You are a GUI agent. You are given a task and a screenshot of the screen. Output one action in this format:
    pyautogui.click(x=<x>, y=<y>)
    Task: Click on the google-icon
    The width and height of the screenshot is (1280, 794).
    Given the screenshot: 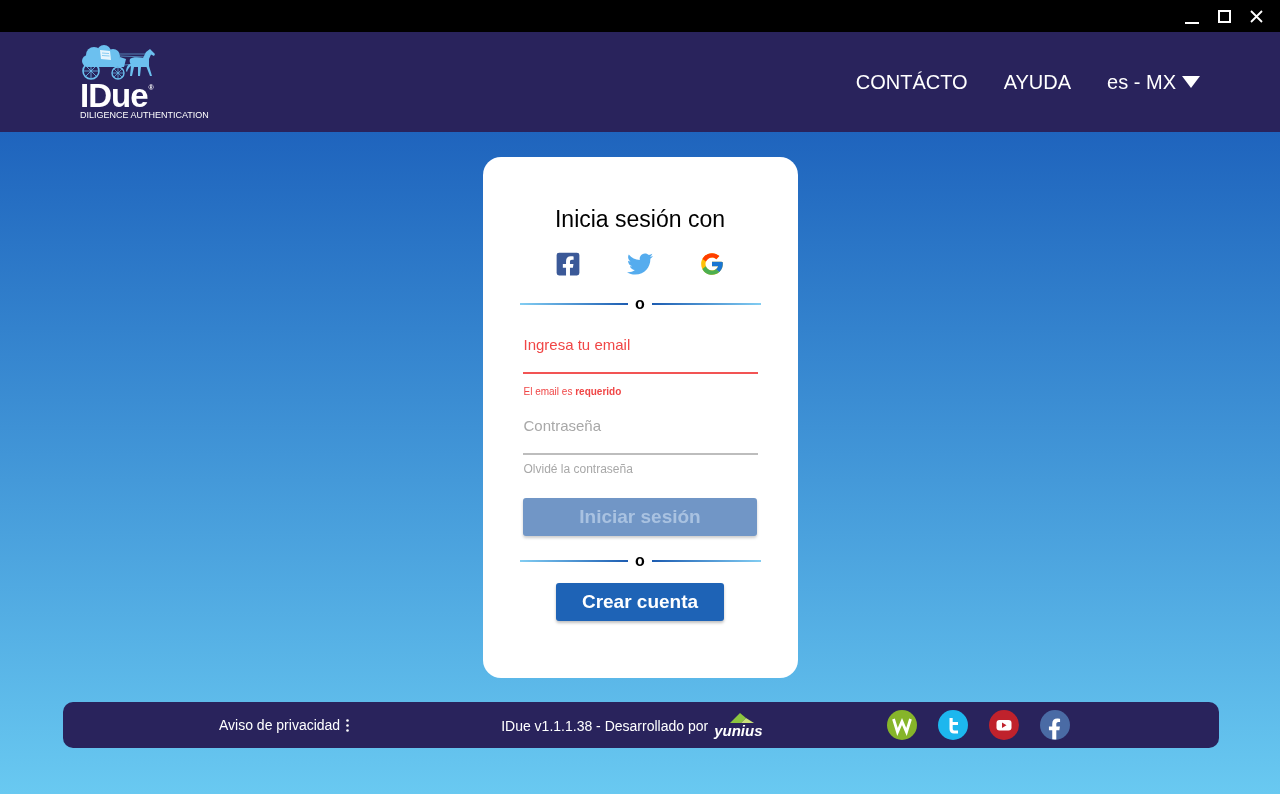 What is the action you would take?
    pyautogui.click(x=712, y=264)
    